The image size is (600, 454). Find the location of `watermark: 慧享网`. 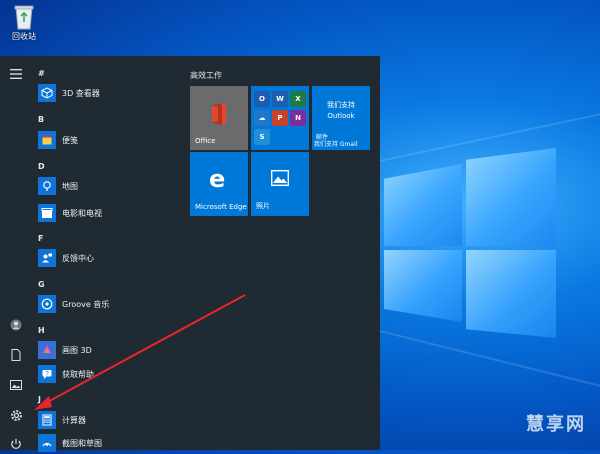

watermark: 慧享网 is located at coordinates (556, 424).